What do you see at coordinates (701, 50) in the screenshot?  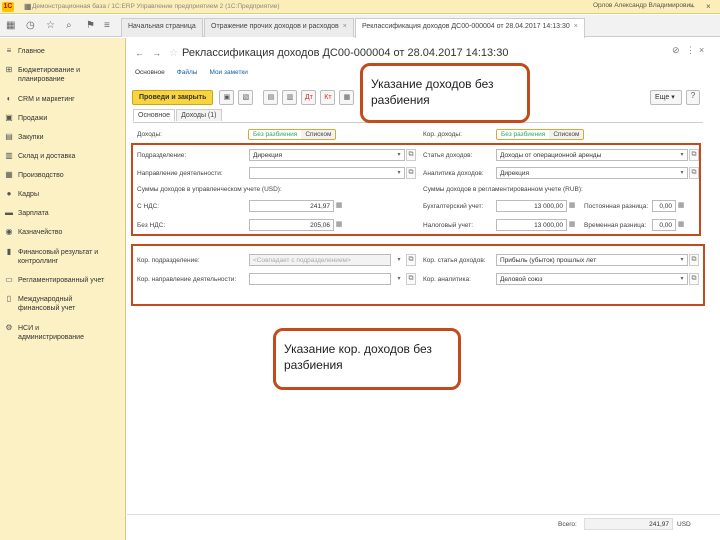 I see `close-form-icon: ×` at bounding box center [701, 50].